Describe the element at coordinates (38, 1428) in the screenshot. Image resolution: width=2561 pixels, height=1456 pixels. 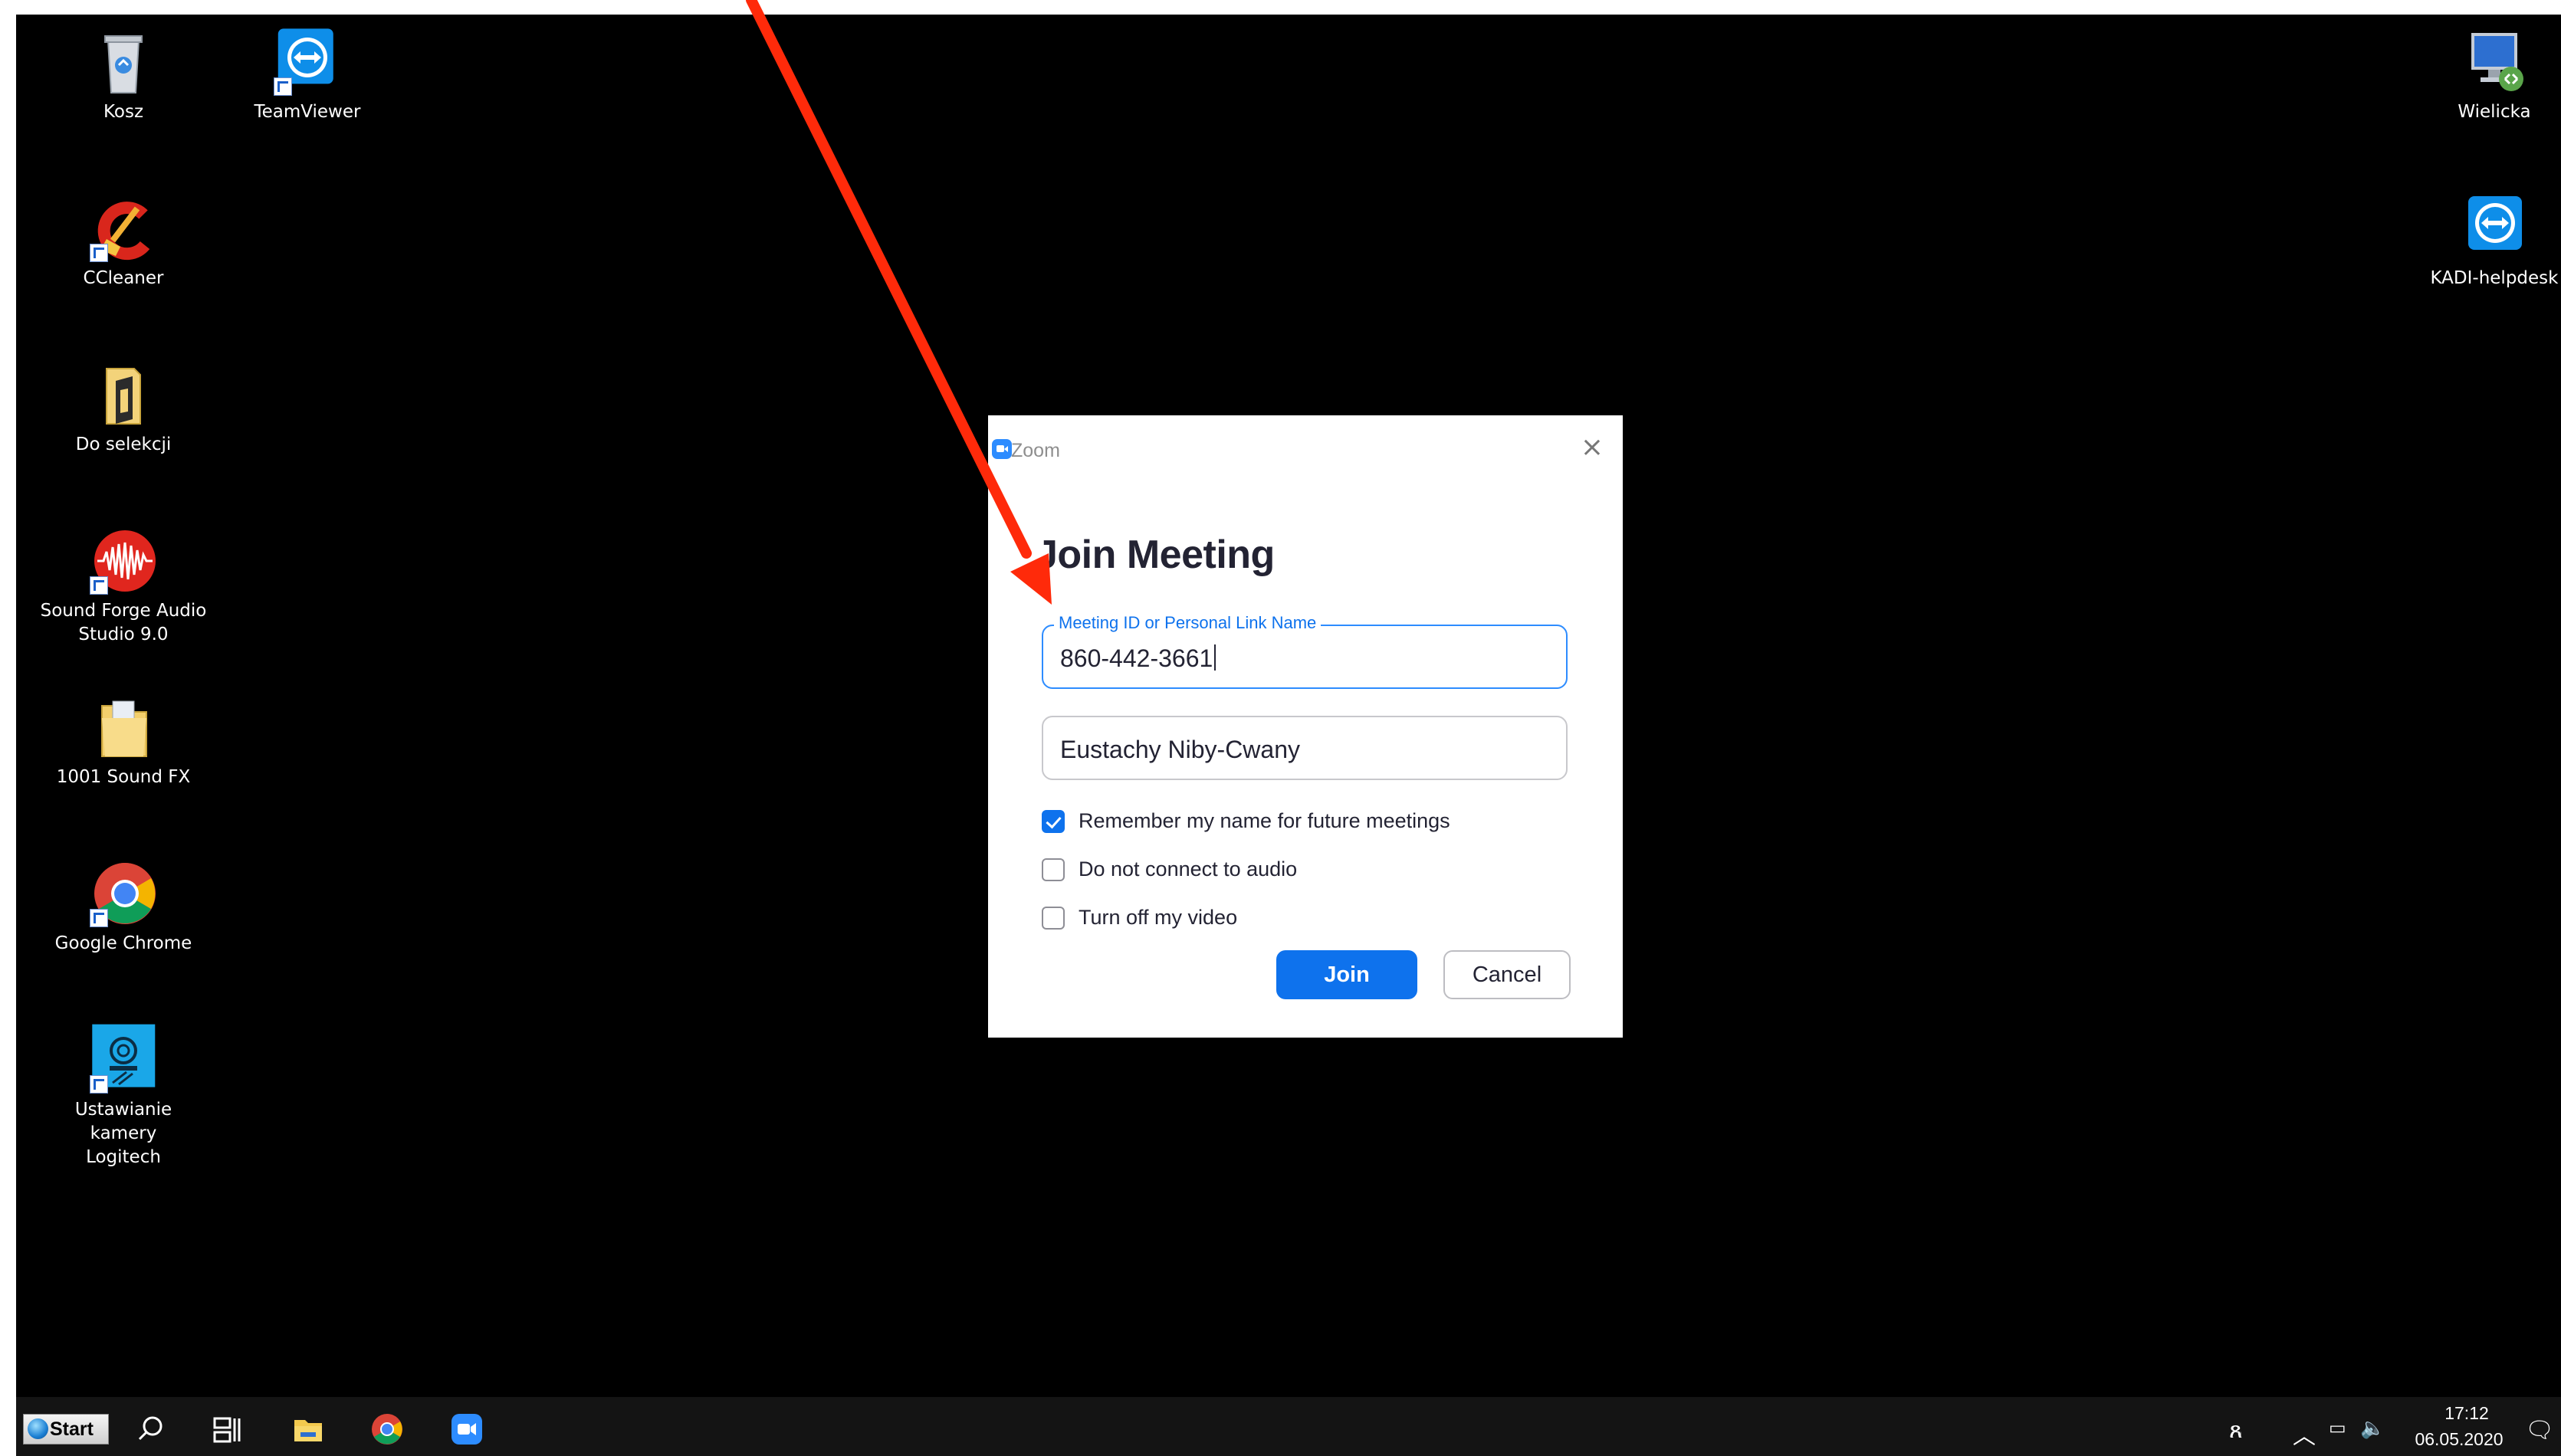
I see `windows-orb-icon` at that location.